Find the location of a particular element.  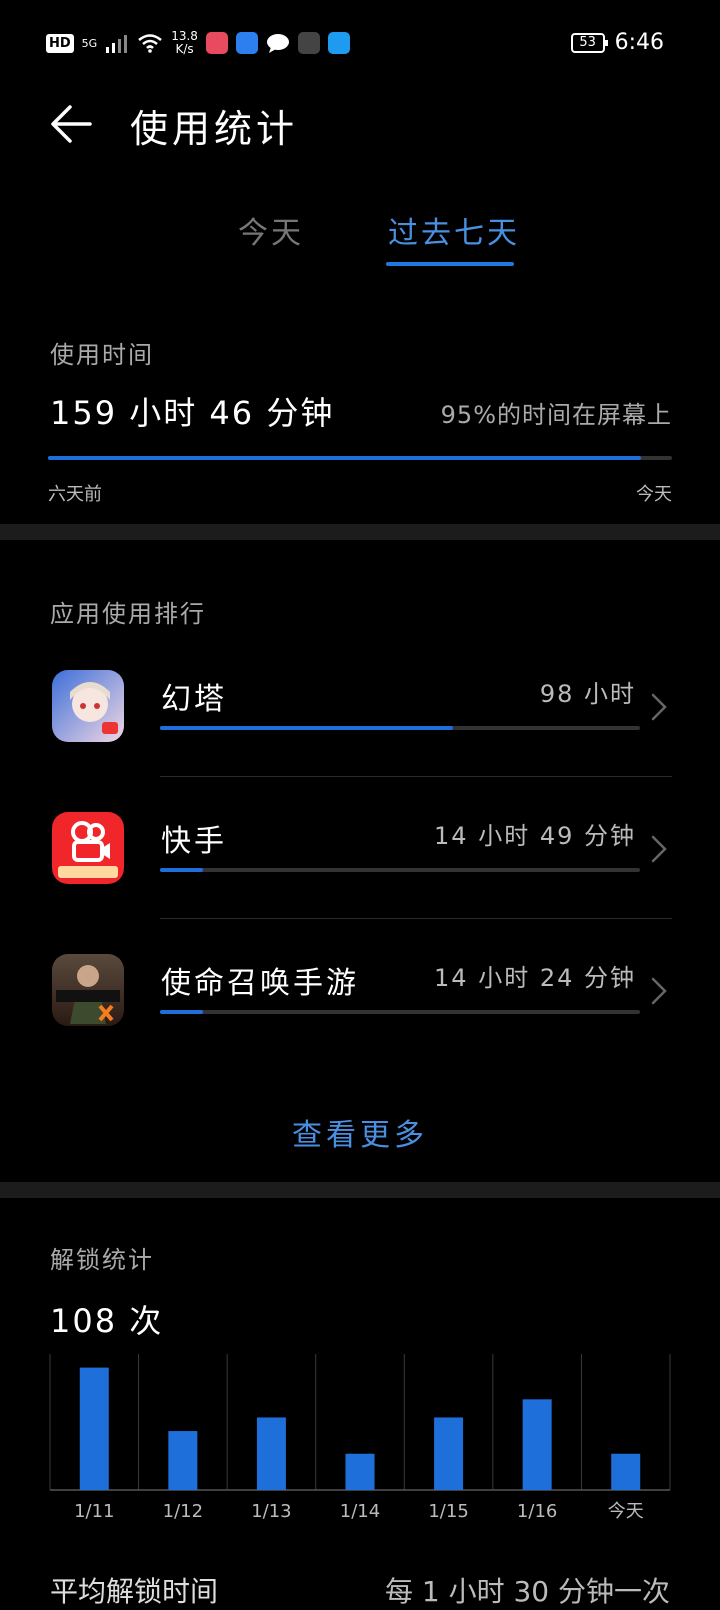

chart-tick-label: 1/16 is located at coordinates (537, 1511).